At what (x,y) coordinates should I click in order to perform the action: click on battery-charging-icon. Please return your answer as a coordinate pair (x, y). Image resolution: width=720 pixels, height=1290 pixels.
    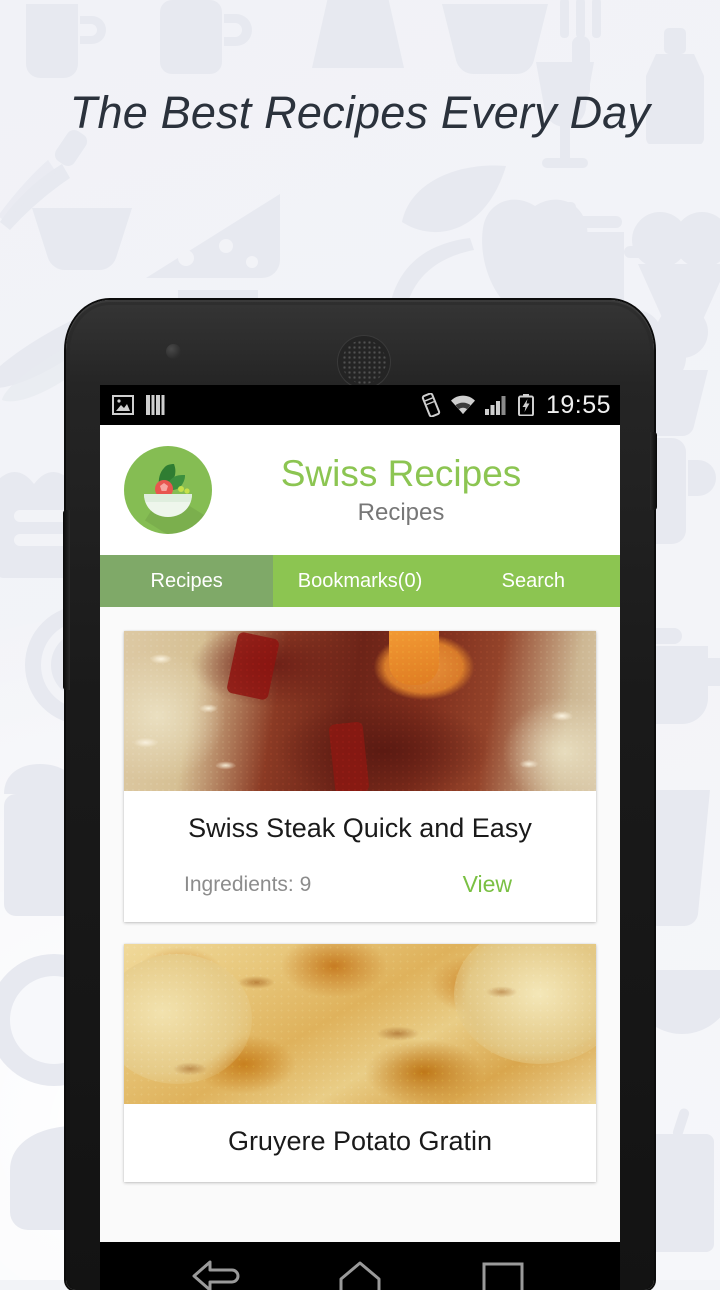
    Looking at the image, I should click on (525, 405).